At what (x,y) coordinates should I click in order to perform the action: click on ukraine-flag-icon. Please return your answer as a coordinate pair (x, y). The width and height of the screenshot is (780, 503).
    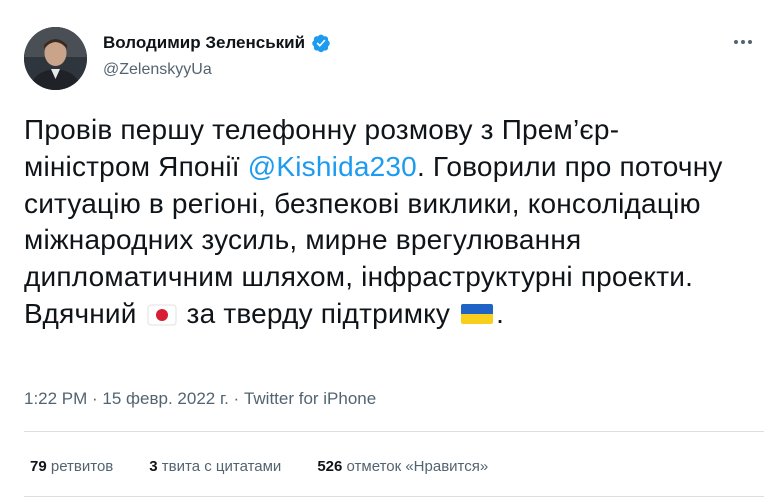
    Looking at the image, I should click on (477, 313).